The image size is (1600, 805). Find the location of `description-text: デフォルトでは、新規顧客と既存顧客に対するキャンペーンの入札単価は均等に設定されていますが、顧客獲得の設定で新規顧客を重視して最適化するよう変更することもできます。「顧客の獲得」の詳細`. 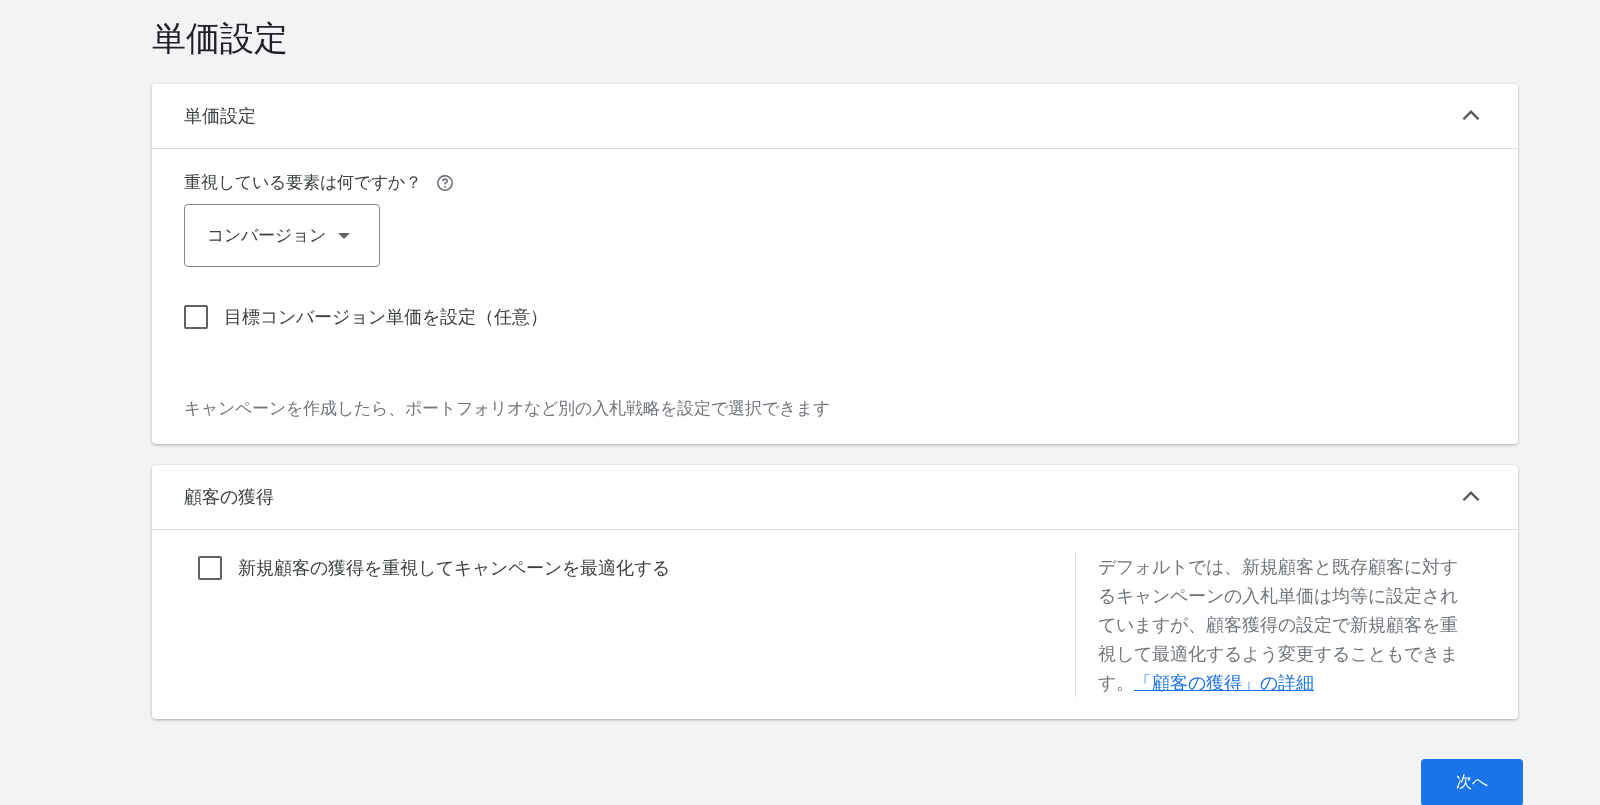

description-text: デフォルトでは、新規顧客と既存顧客に対するキャンペーンの入札単価は均等に設定されていますが、顧客獲得の設定で新規顧客を重視して最適化するよう変更することもできます。「顧客の獲得」の詳細 is located at coordinates (1278, 625).